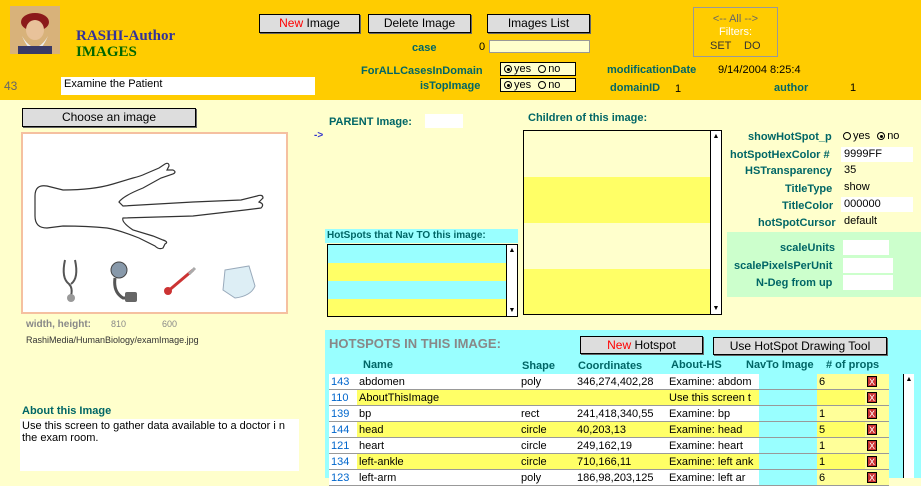 The height and width of the screenshot is (486, 921). Describe the element at coordinates (621, 445) in the screenshot. I see `hotspot-coordinates: 249,162,19` at that location.